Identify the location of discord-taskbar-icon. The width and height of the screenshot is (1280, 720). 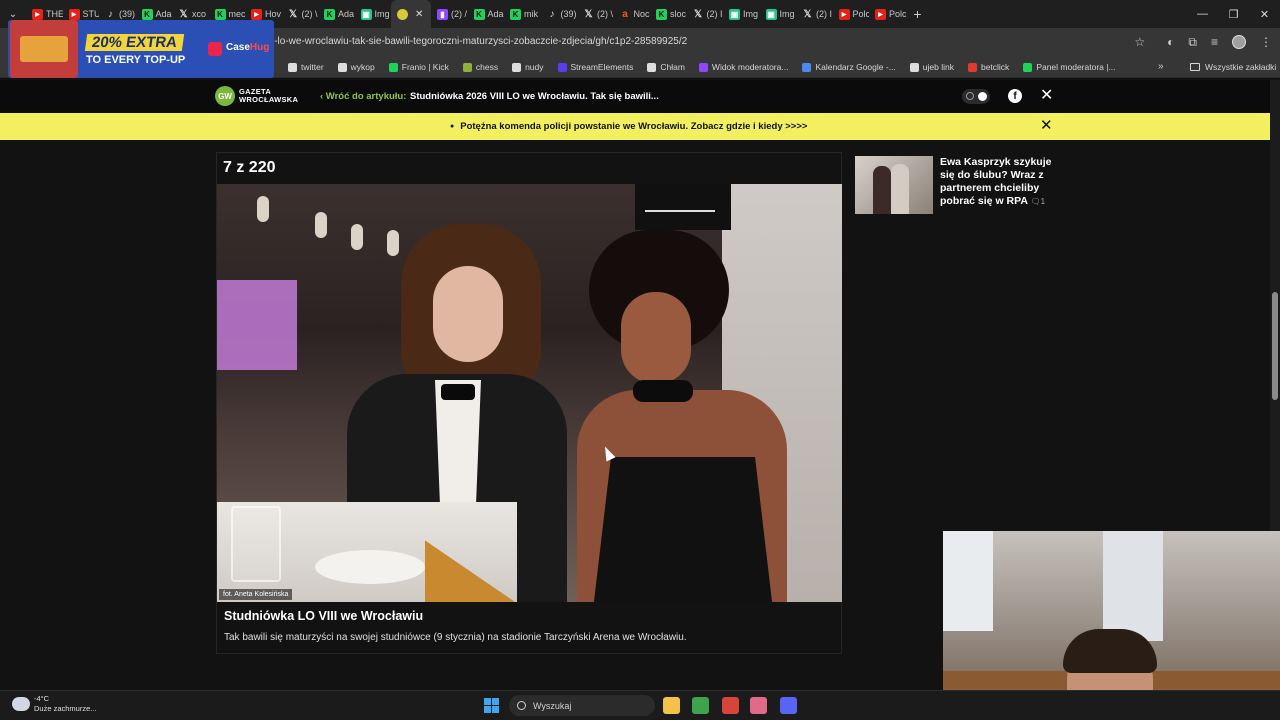
(788, 705).